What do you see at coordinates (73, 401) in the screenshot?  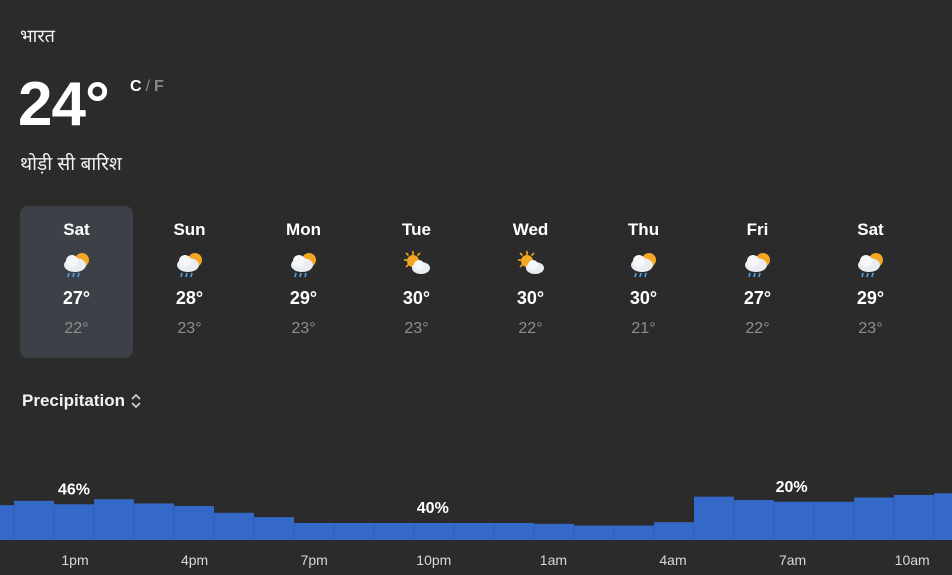 I see `precipitation-dropdown: Precipitation` at bounding box center [73, 401].